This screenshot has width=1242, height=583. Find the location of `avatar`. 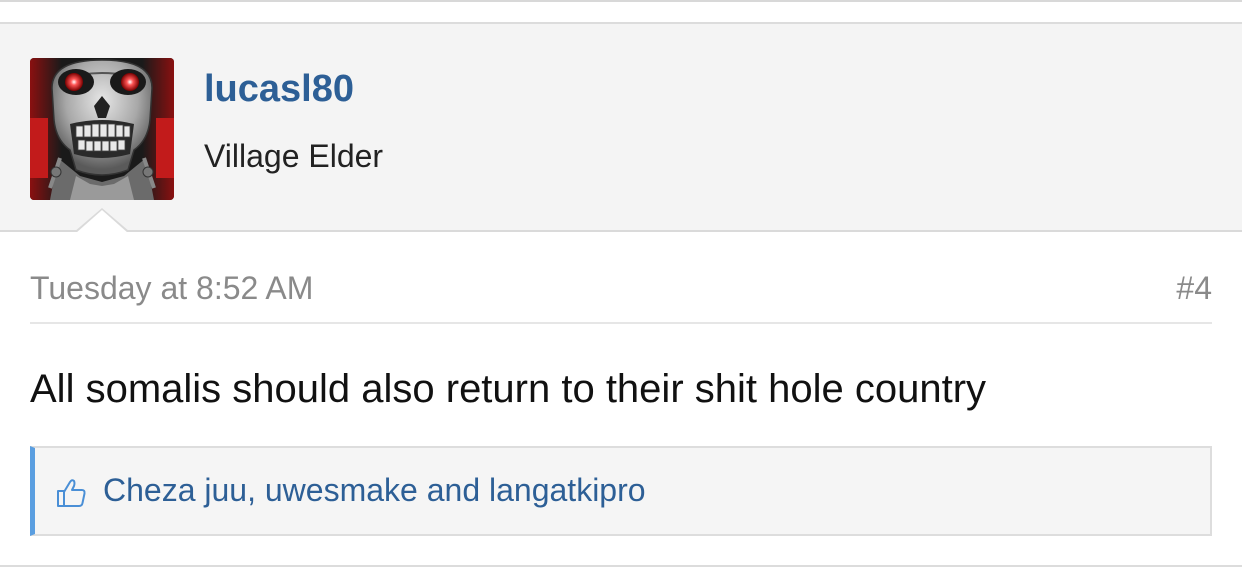

avatar is located at coordinates (102, 129).